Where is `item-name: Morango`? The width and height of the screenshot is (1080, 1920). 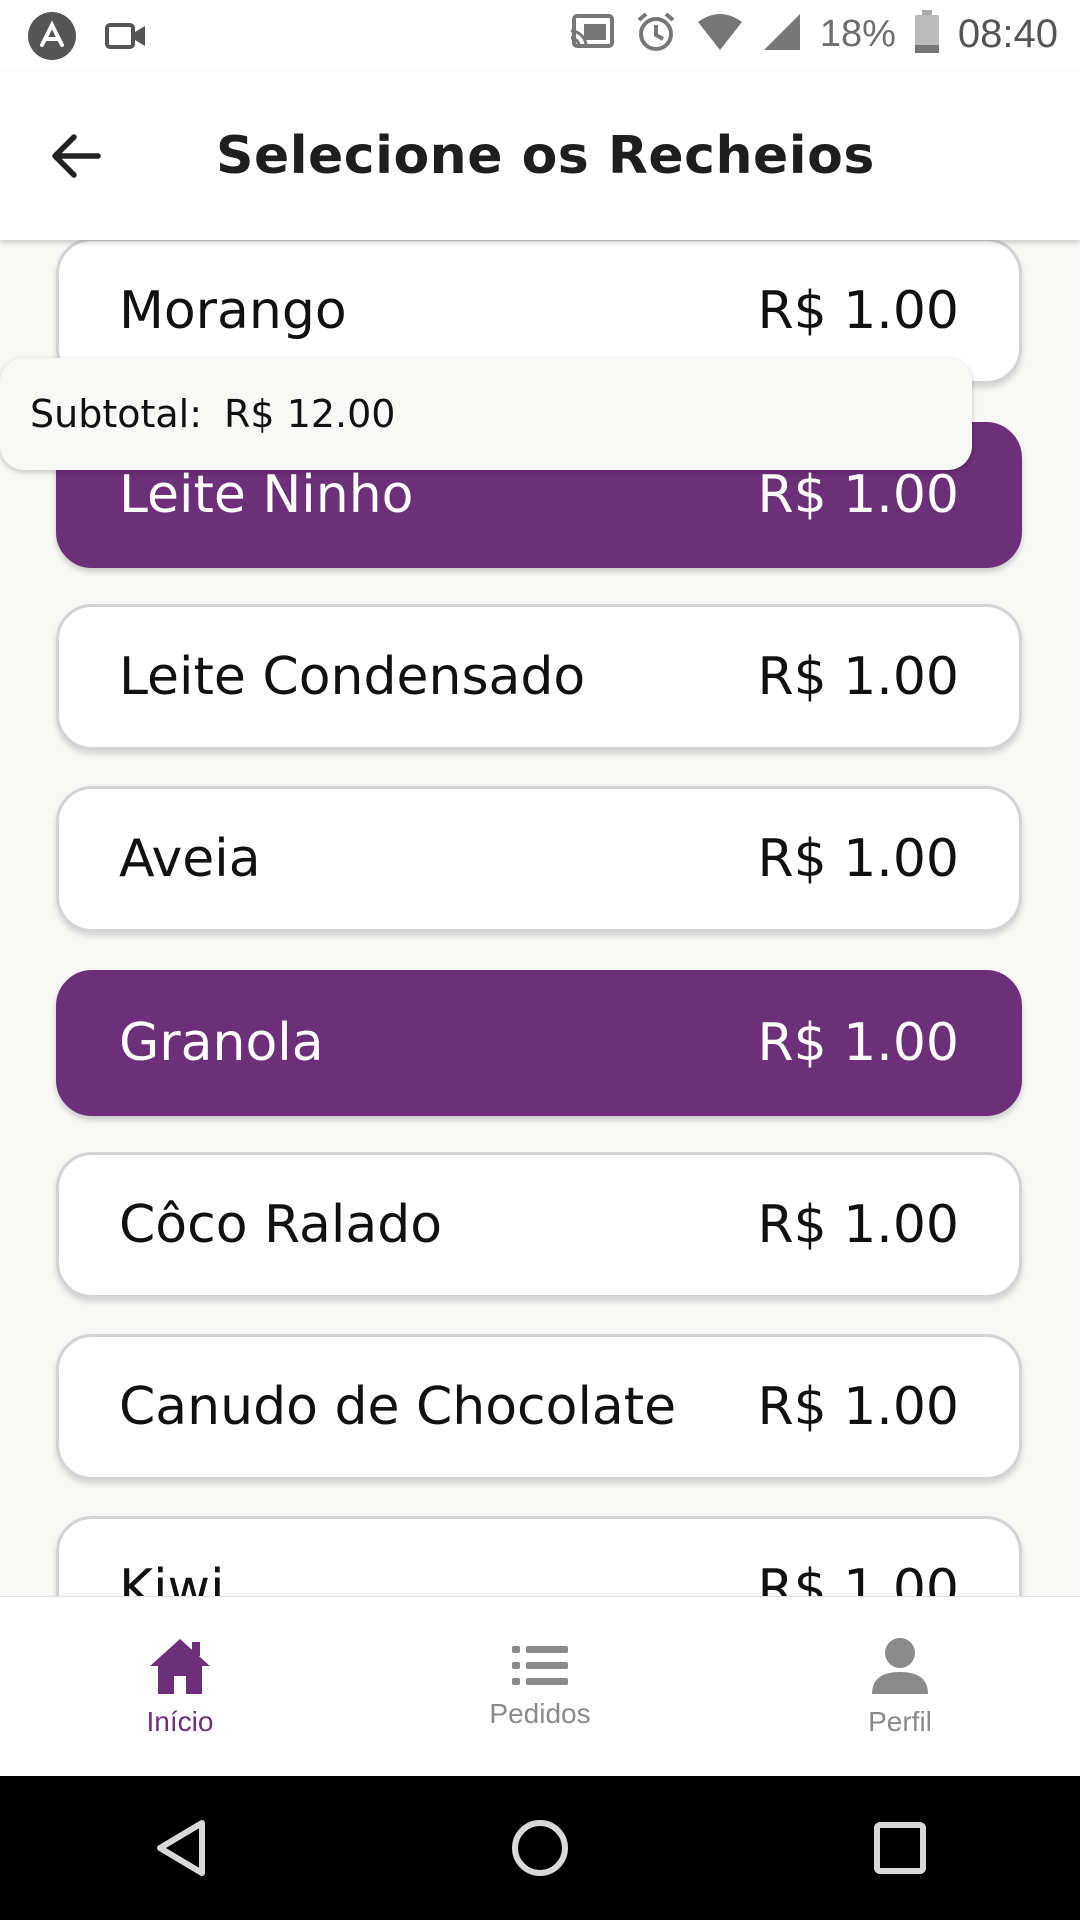 item-name: Morango is located at coordinates (233, 311).